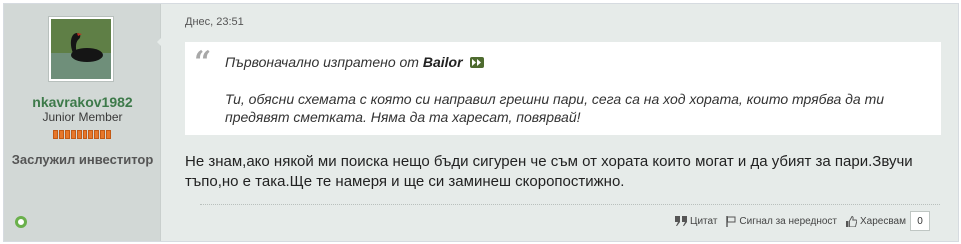 Image resolution: width=961 pixels, height=244 pixels. I want to click on avatar, so click(81, 49).